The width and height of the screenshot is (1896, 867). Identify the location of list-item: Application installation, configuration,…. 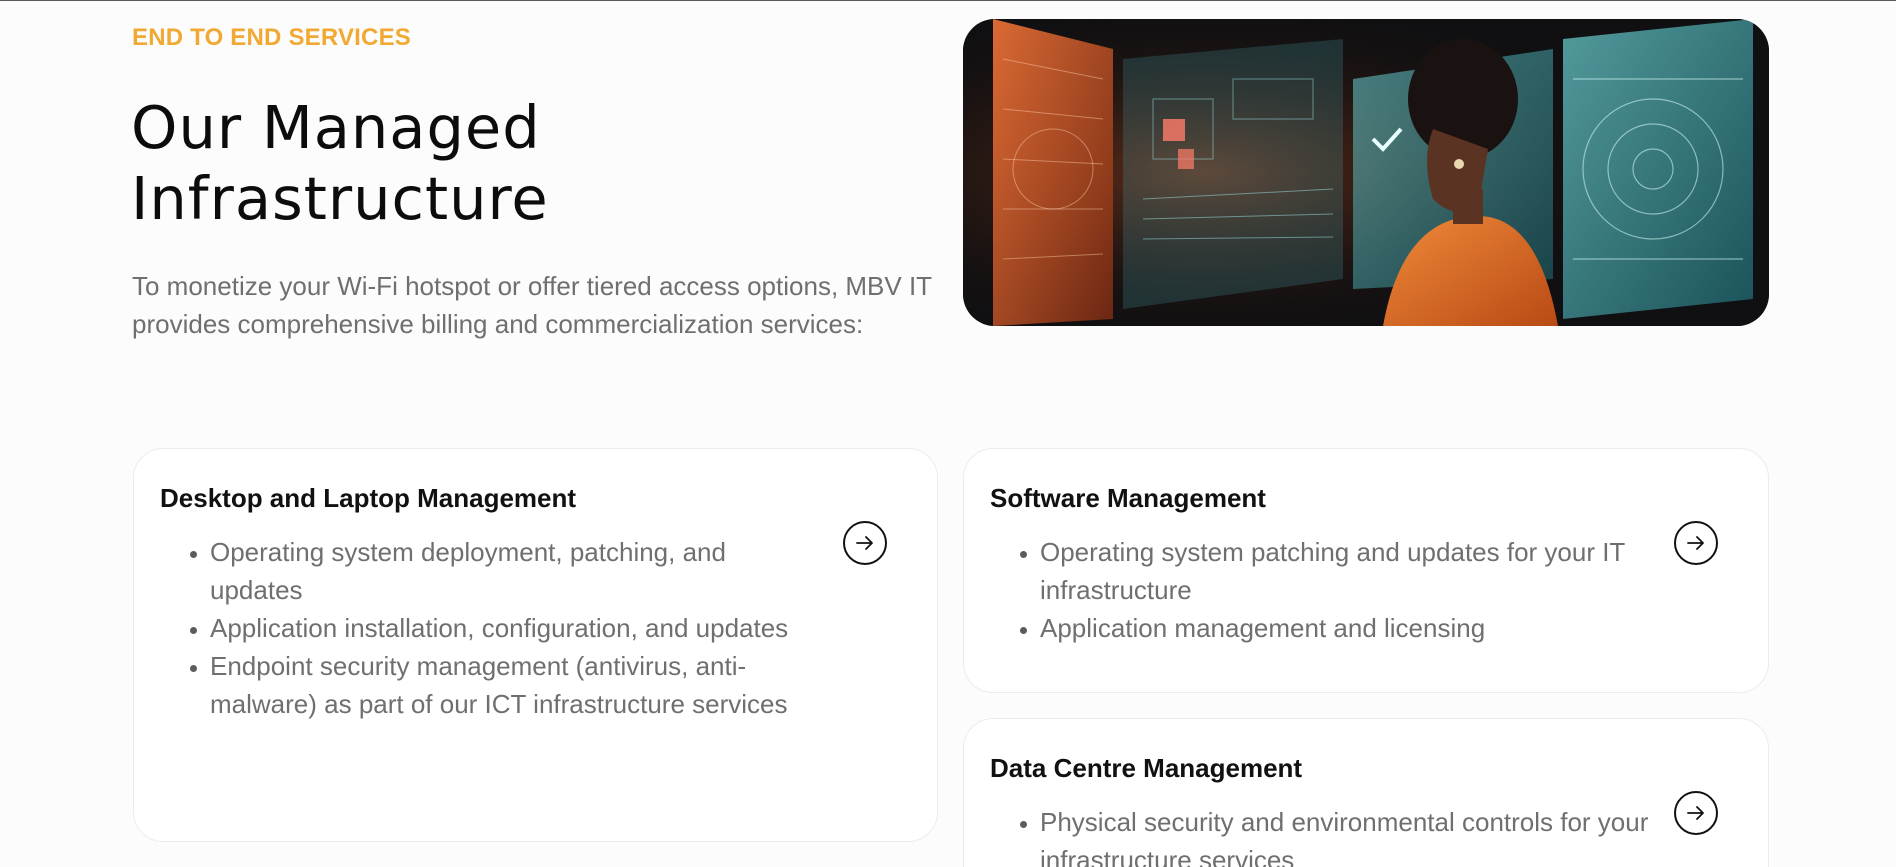
(515, 628).